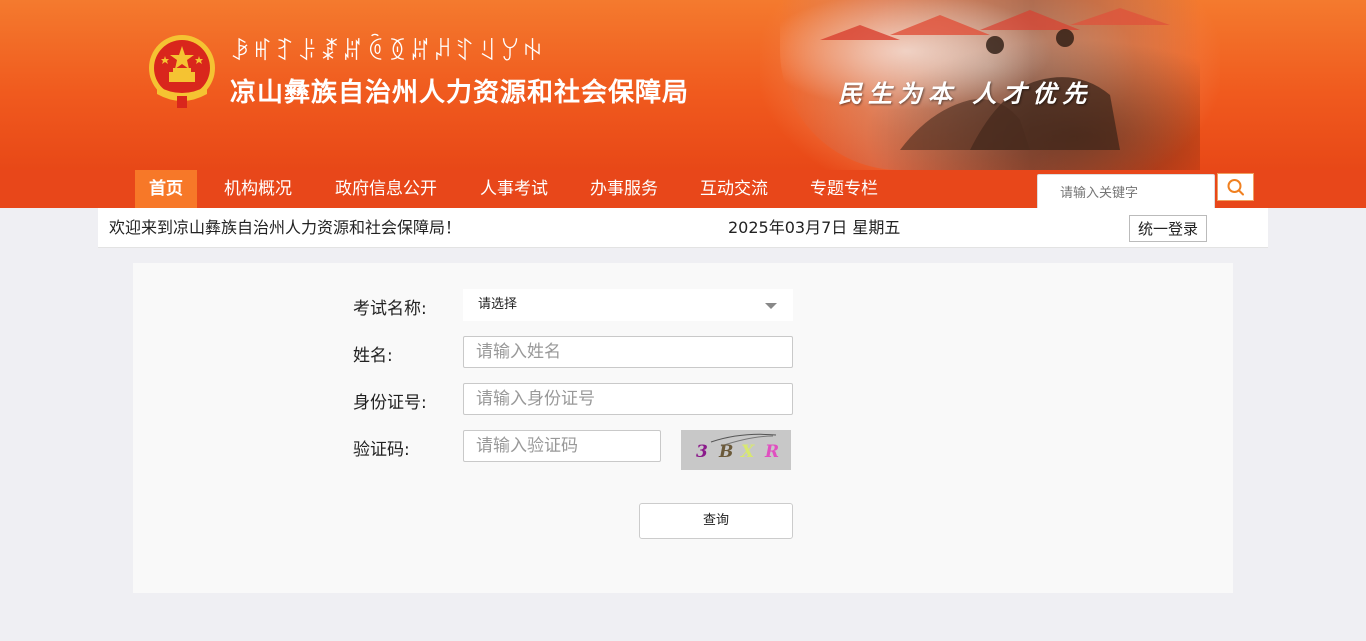 This screenshot has width=1366, height=641. Describe the element at coordinates (381, 450) in the screenshot. I see `captcha-label: 验证码:` at that location.